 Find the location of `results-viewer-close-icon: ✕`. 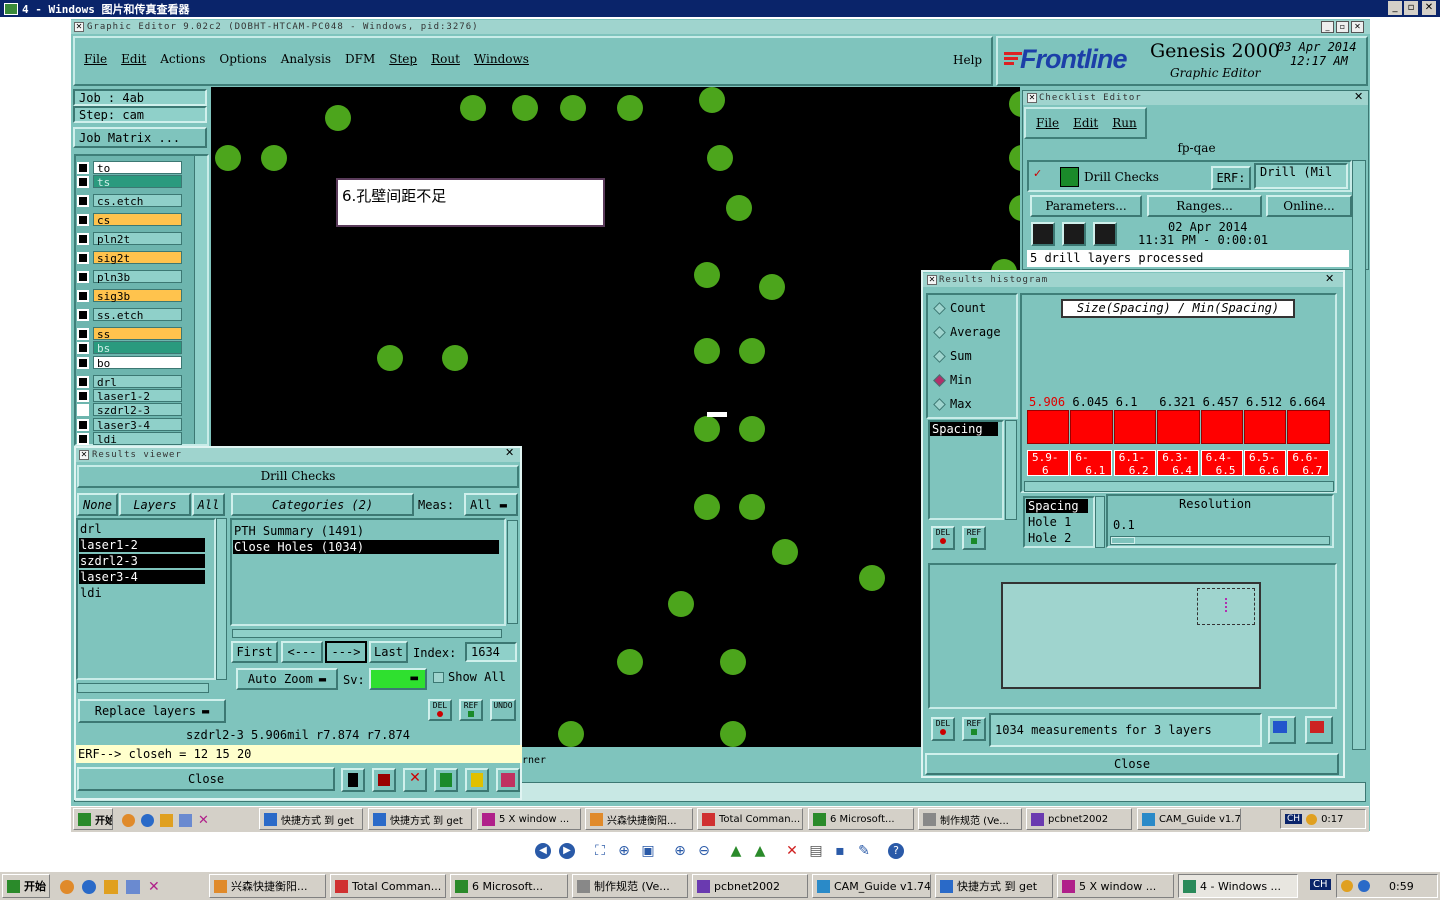

results-viewer-close-icon: ✕ is located at coordinates (511, 453).